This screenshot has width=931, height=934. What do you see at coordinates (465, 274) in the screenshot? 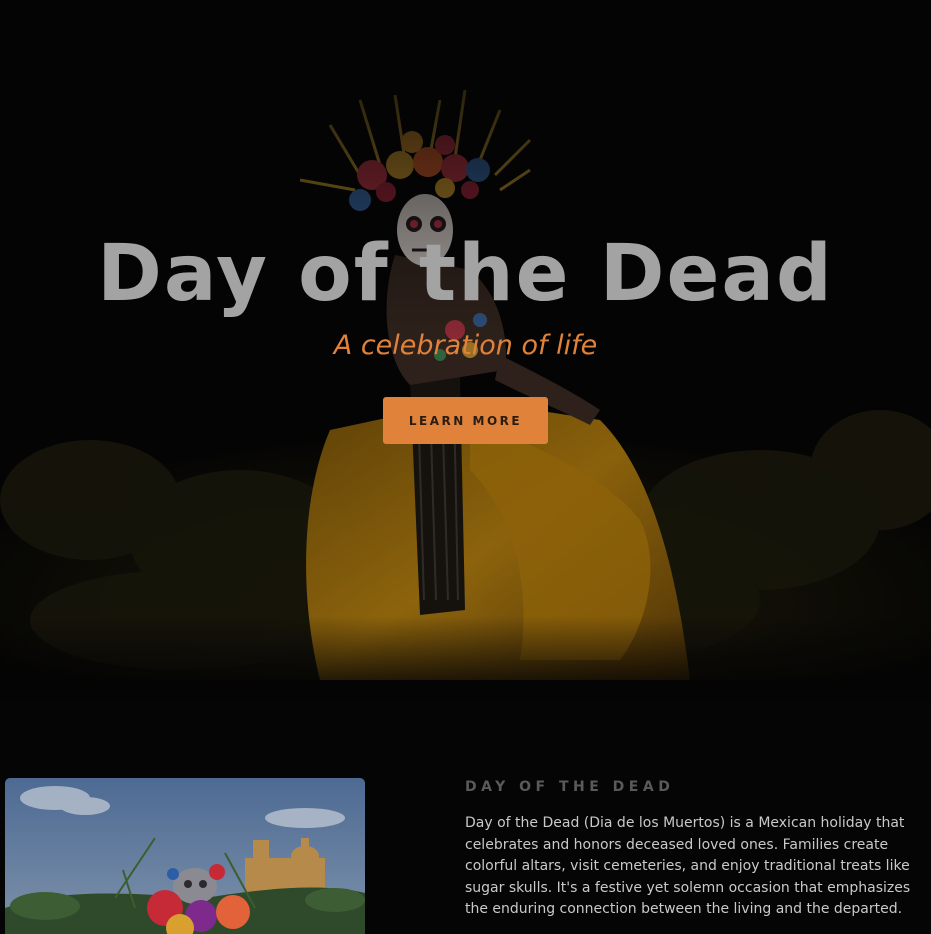
I see `hero-title: Day of the Dead` at bounding box center [465, 274].